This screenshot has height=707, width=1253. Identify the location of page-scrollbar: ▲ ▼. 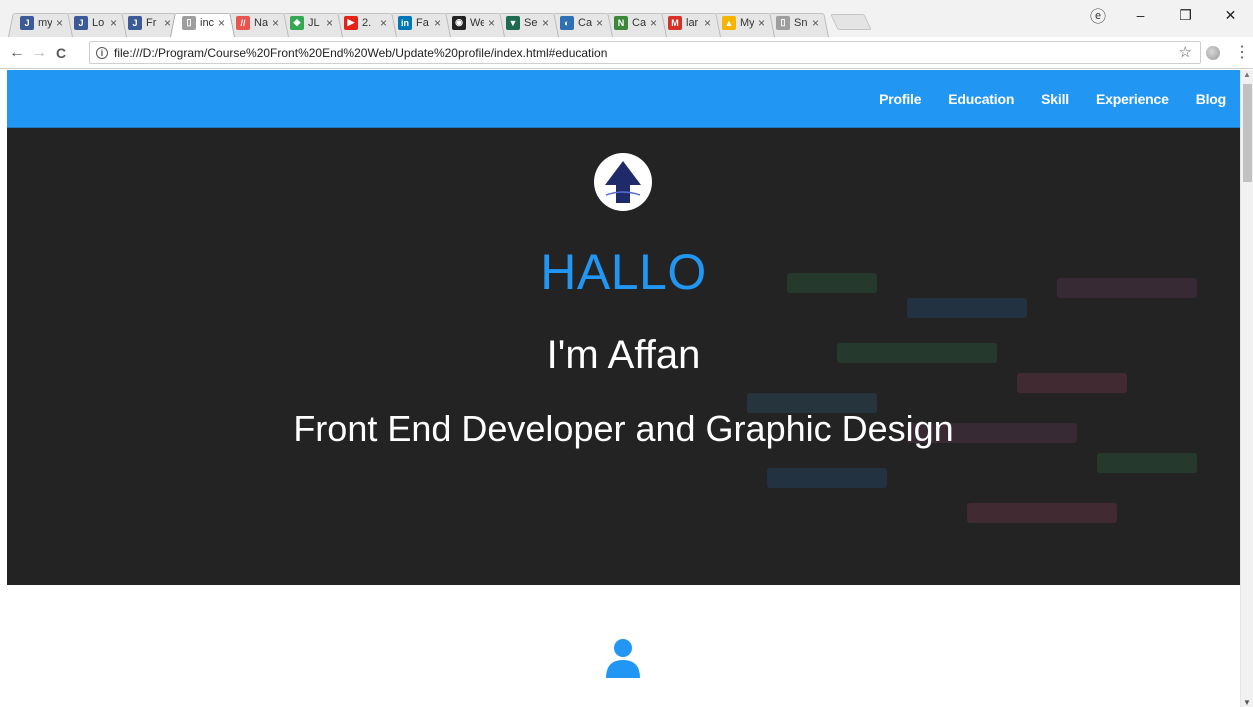
(1246, 388).